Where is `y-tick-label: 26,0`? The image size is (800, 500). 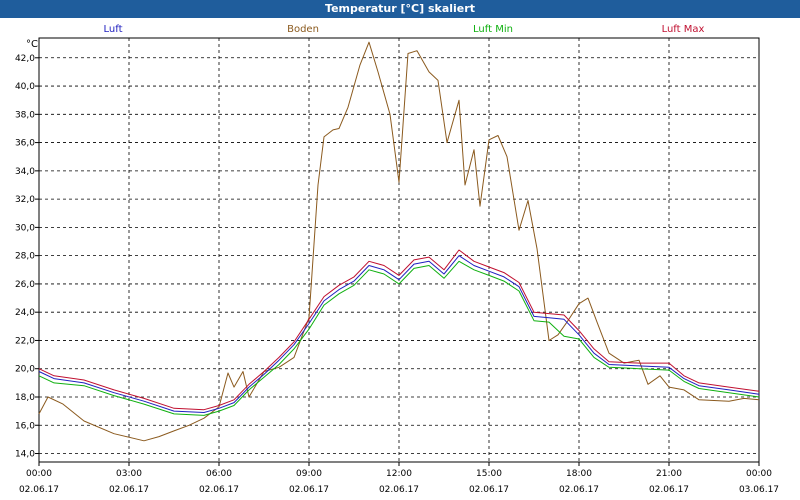 y-tick-label: 26,0 is located at coordinates (25, 285).